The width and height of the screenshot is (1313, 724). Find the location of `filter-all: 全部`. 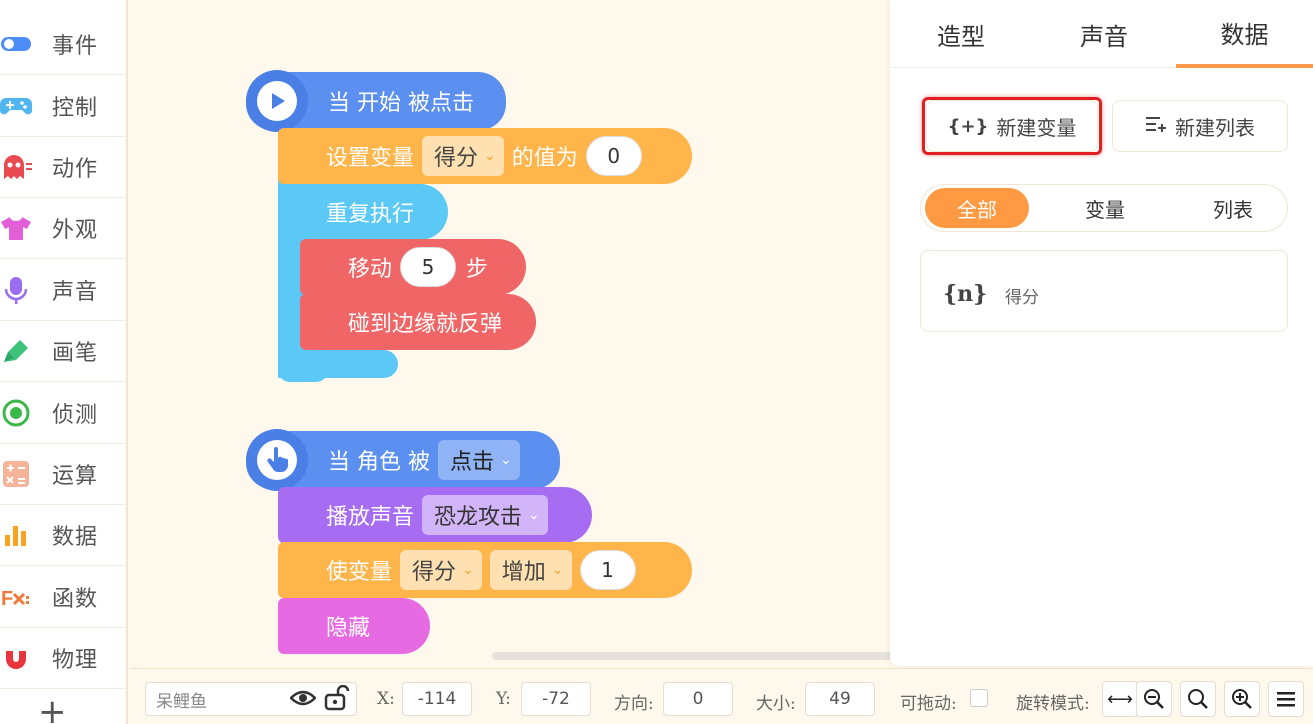

filter-all: 全部 is located at coordinates (977, 208).